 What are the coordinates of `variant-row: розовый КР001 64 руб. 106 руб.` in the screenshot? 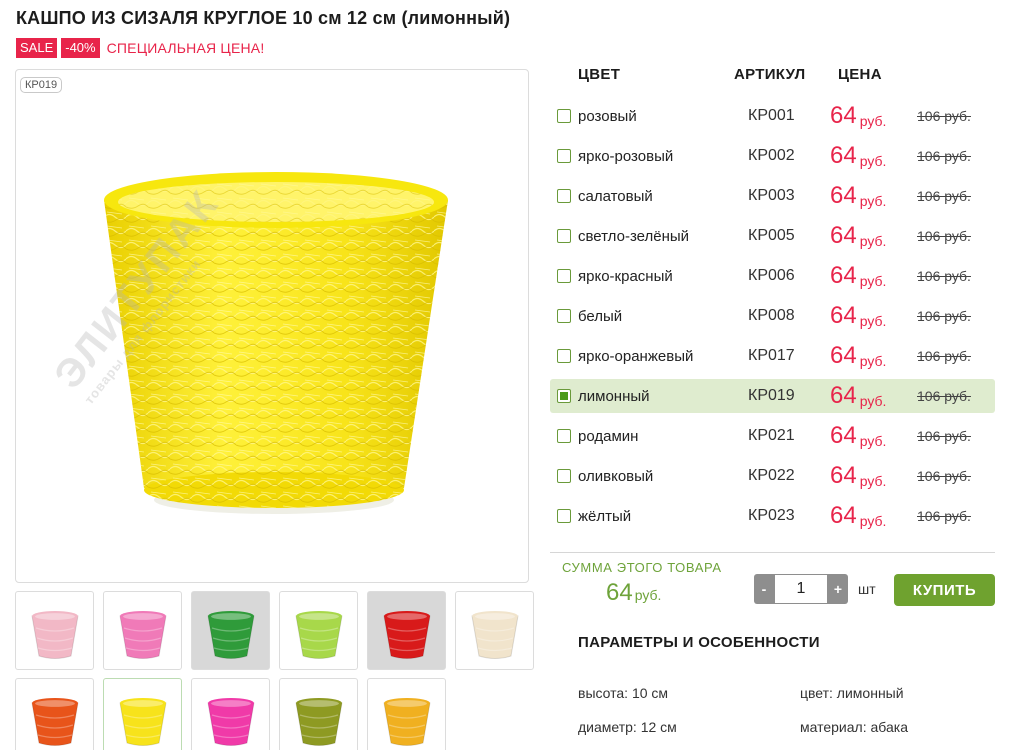 It's located at (772, 116).